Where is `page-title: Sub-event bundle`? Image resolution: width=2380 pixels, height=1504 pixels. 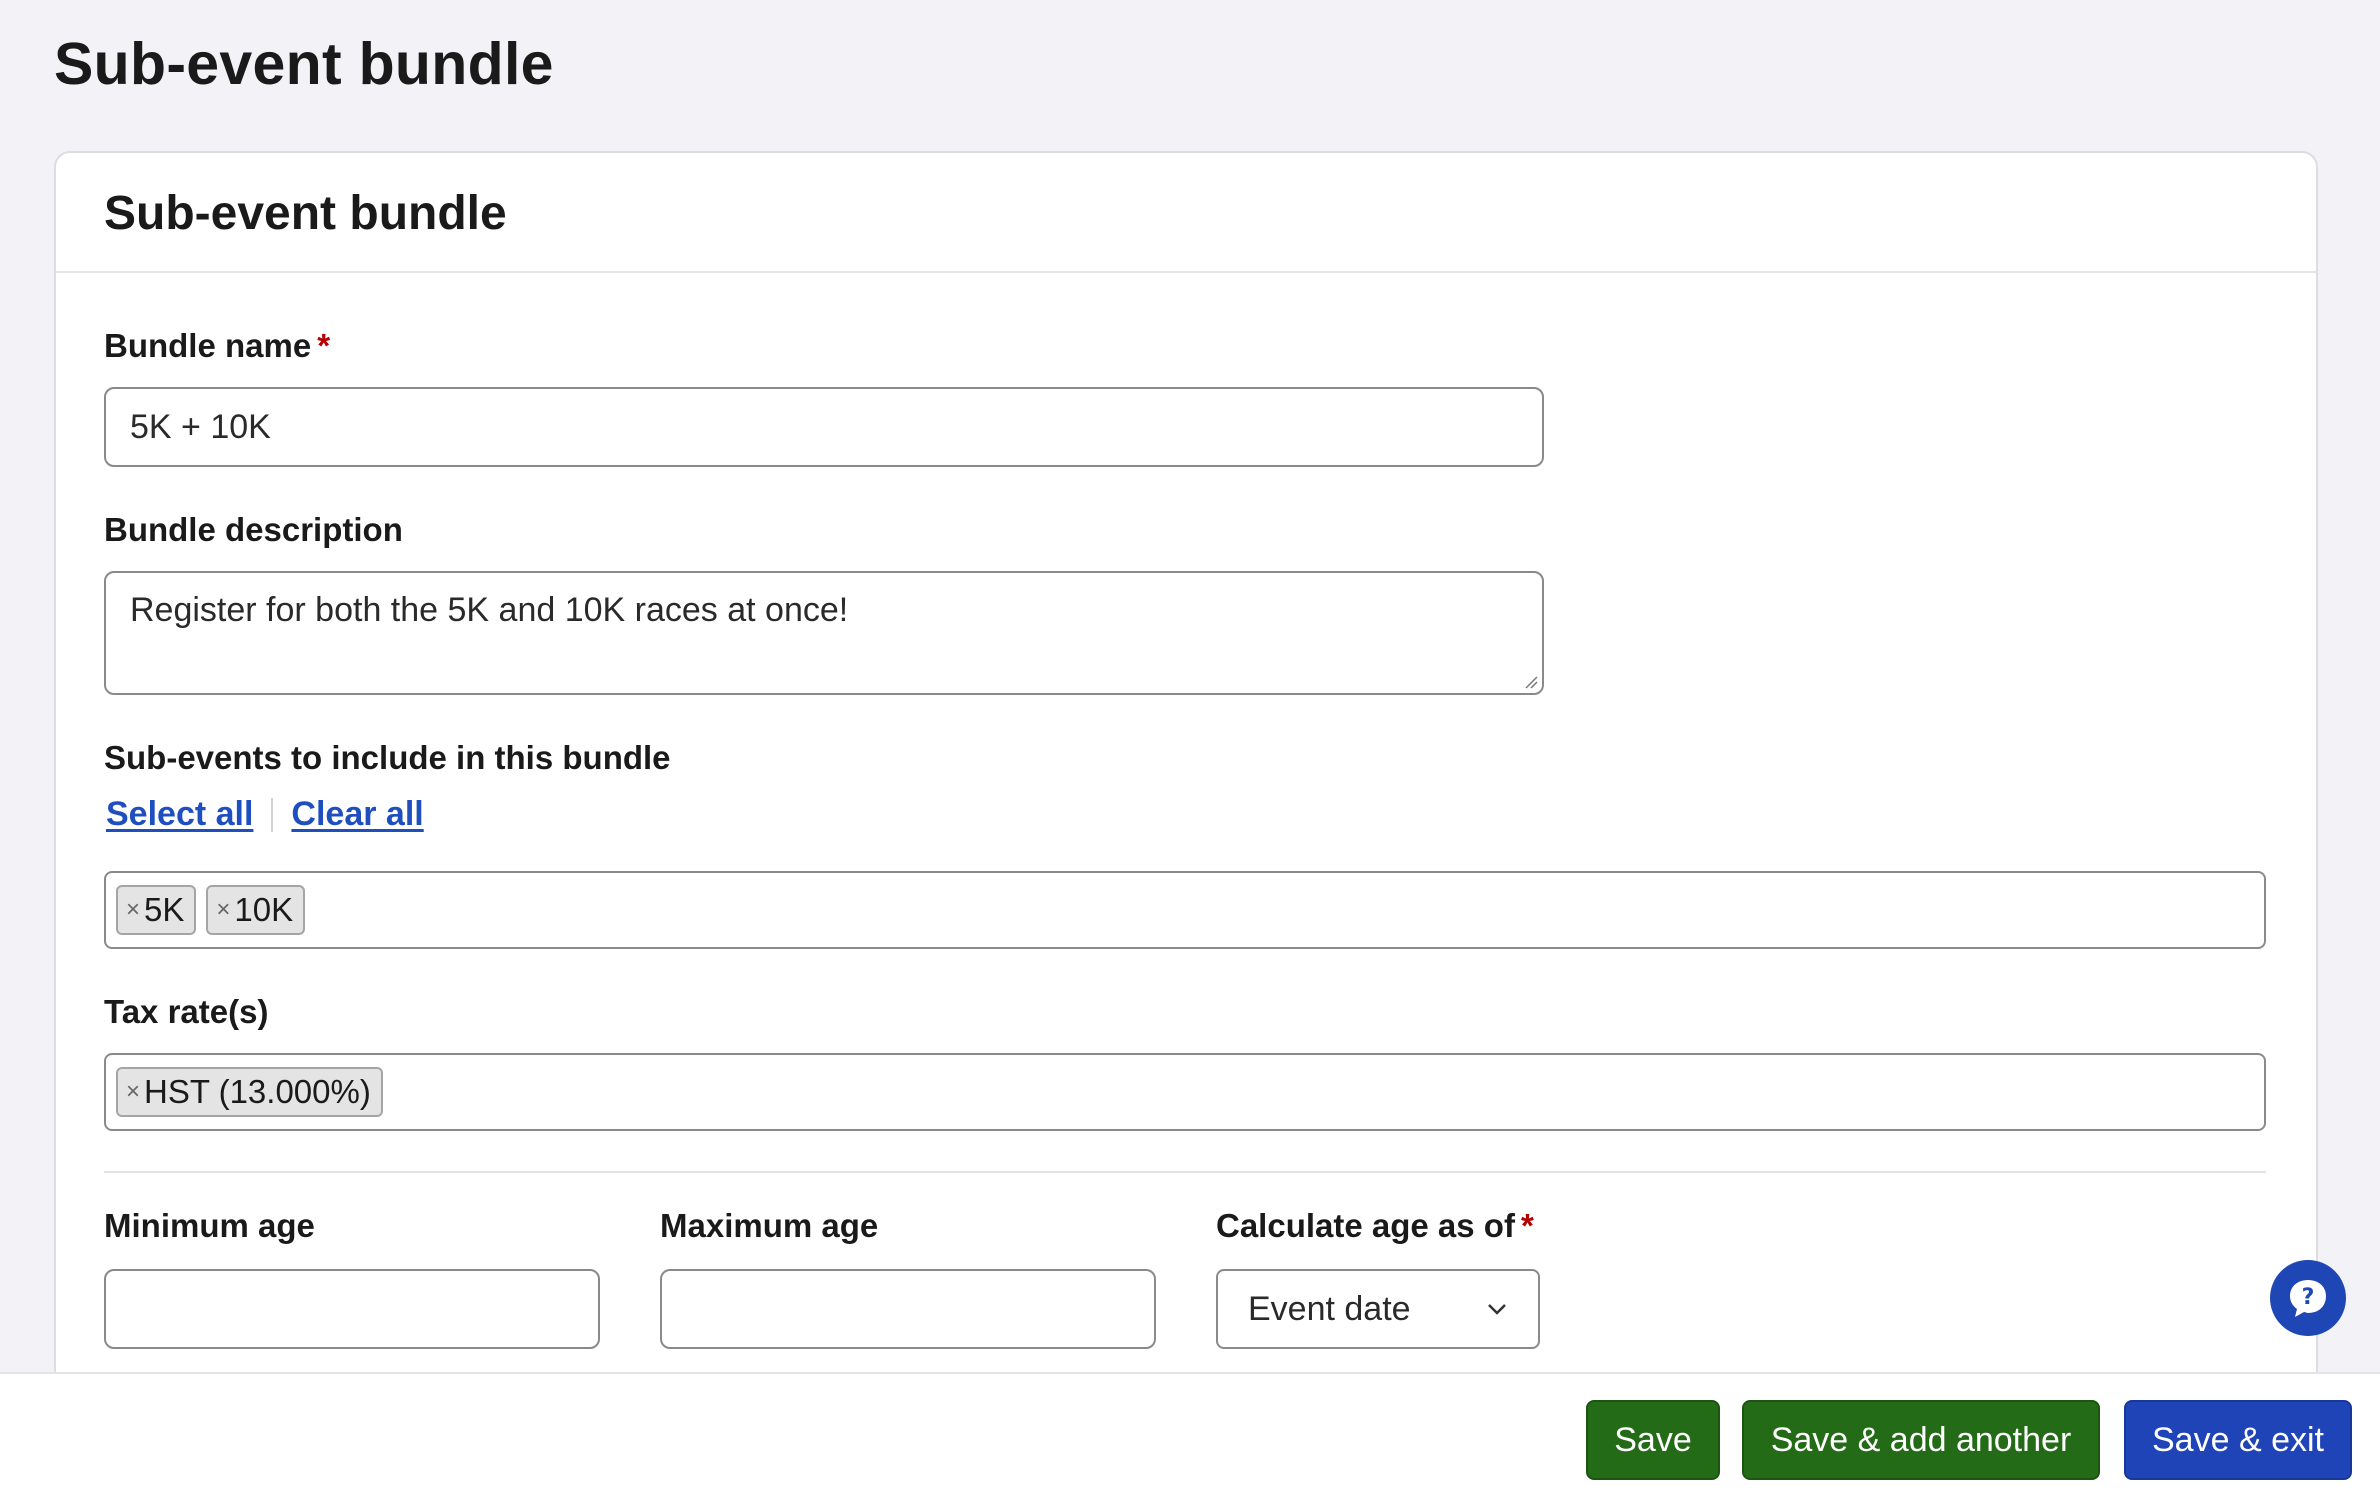 page-title: Sub-event bundle is located at coordinates (304, 64).